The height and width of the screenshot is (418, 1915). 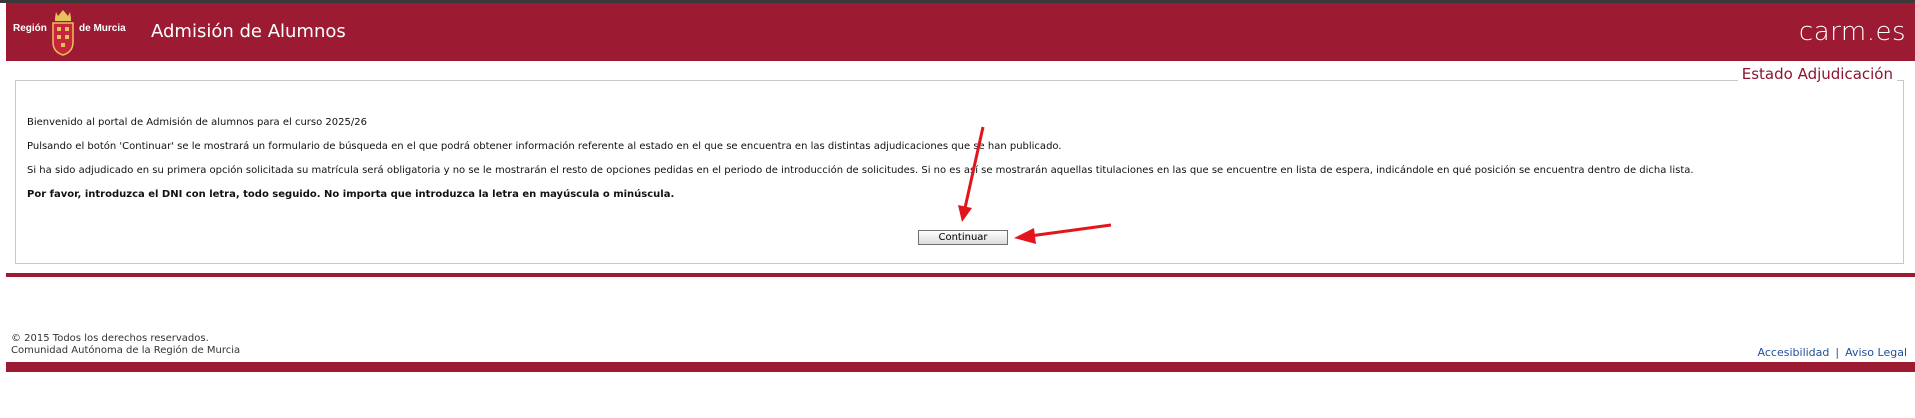 What do you see at coordinates (102, 28) in the screenshot?
I see `logo-text-murcia: de Murcia` at bounding box center [102, 28].